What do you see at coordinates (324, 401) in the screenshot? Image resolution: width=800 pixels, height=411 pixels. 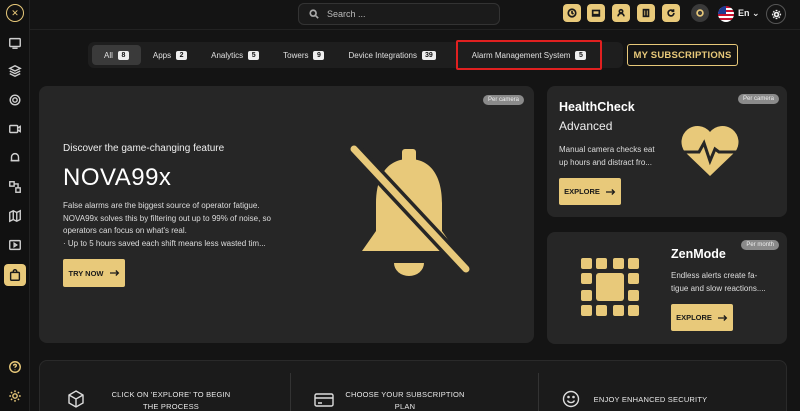 I see `card-icon` at bounding box center [324, 401].